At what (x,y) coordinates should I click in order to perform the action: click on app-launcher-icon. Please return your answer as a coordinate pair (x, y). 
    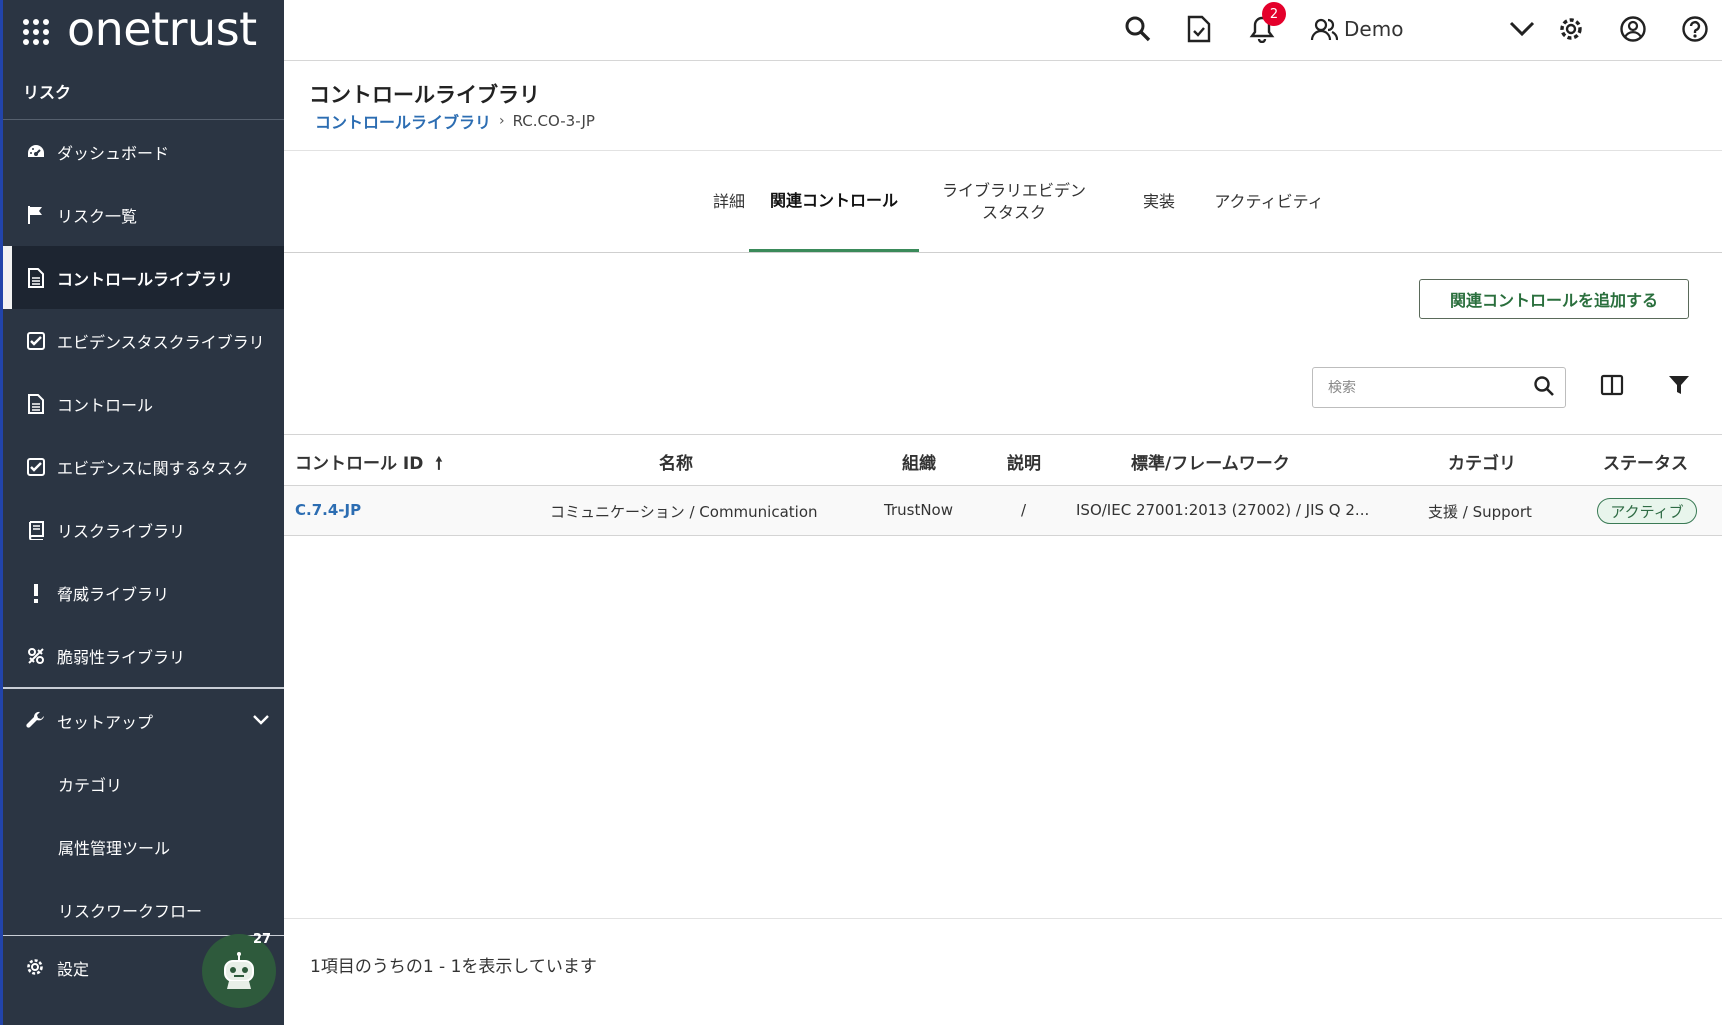
    Looking at the image, I should click on (36, 32).